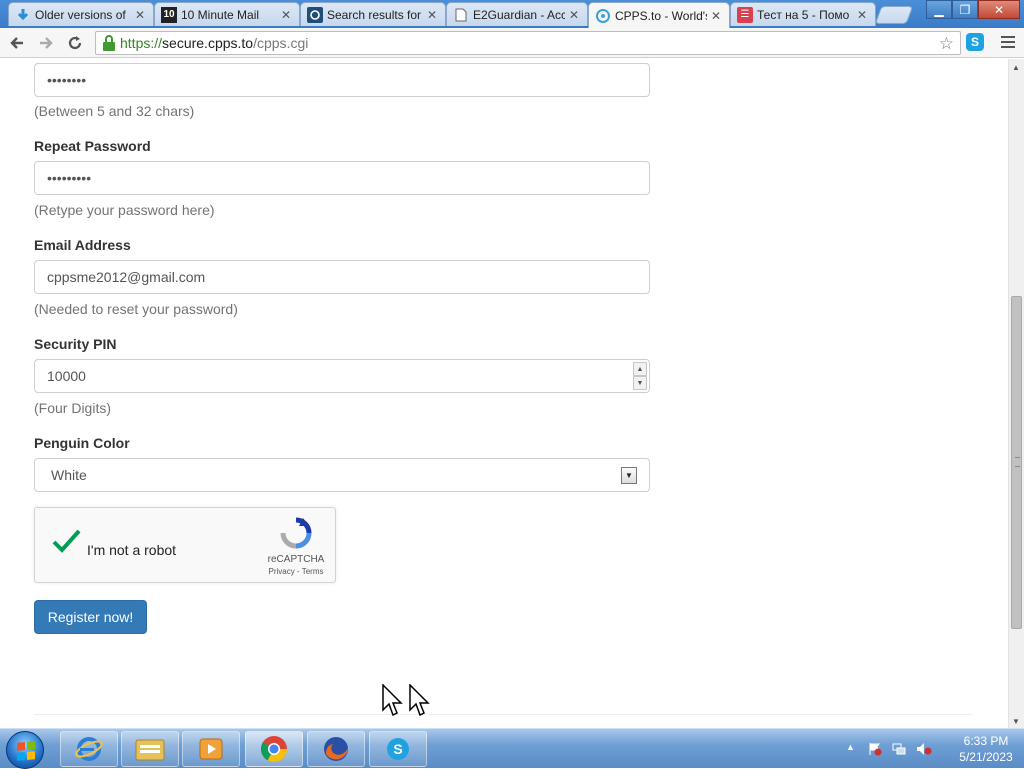 The width and height of the screenshot is (1024, 769). Describe the element at coordinates (512, 748) in the screenshot. I see `windows-taskbar: S ▲ 6:33 PM 5/21/2023` at that location.